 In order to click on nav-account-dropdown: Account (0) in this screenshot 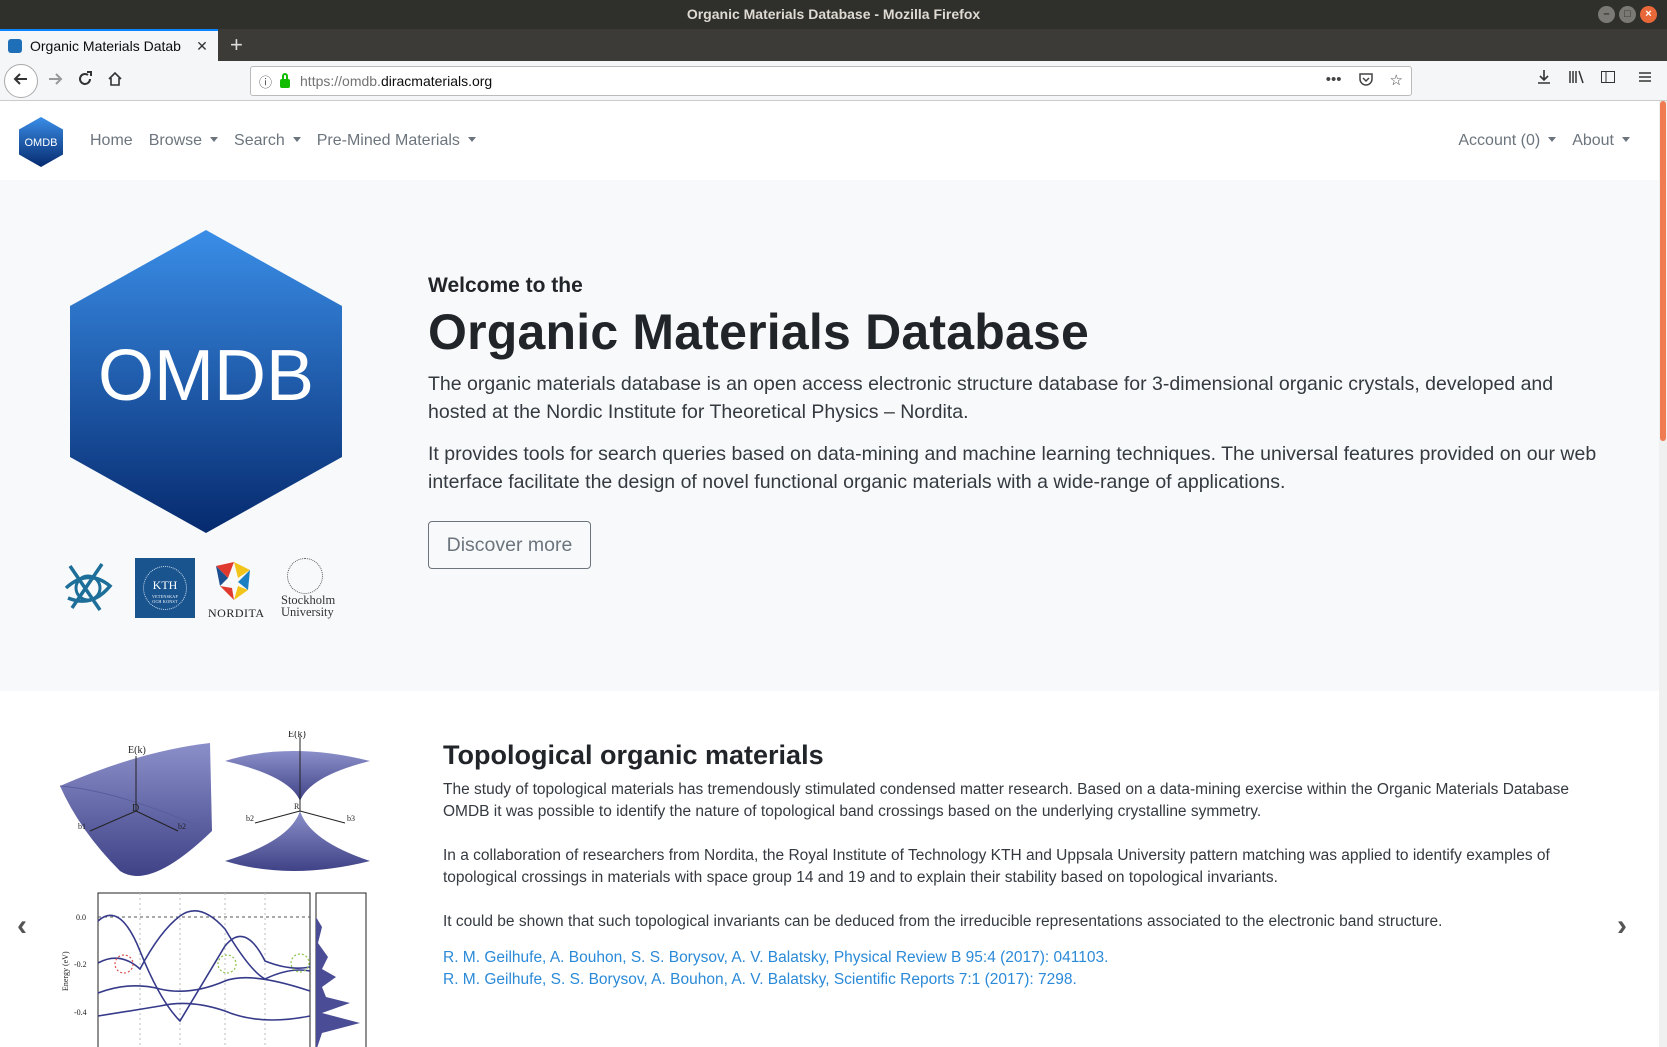, I will do `click(1507, 141)`.